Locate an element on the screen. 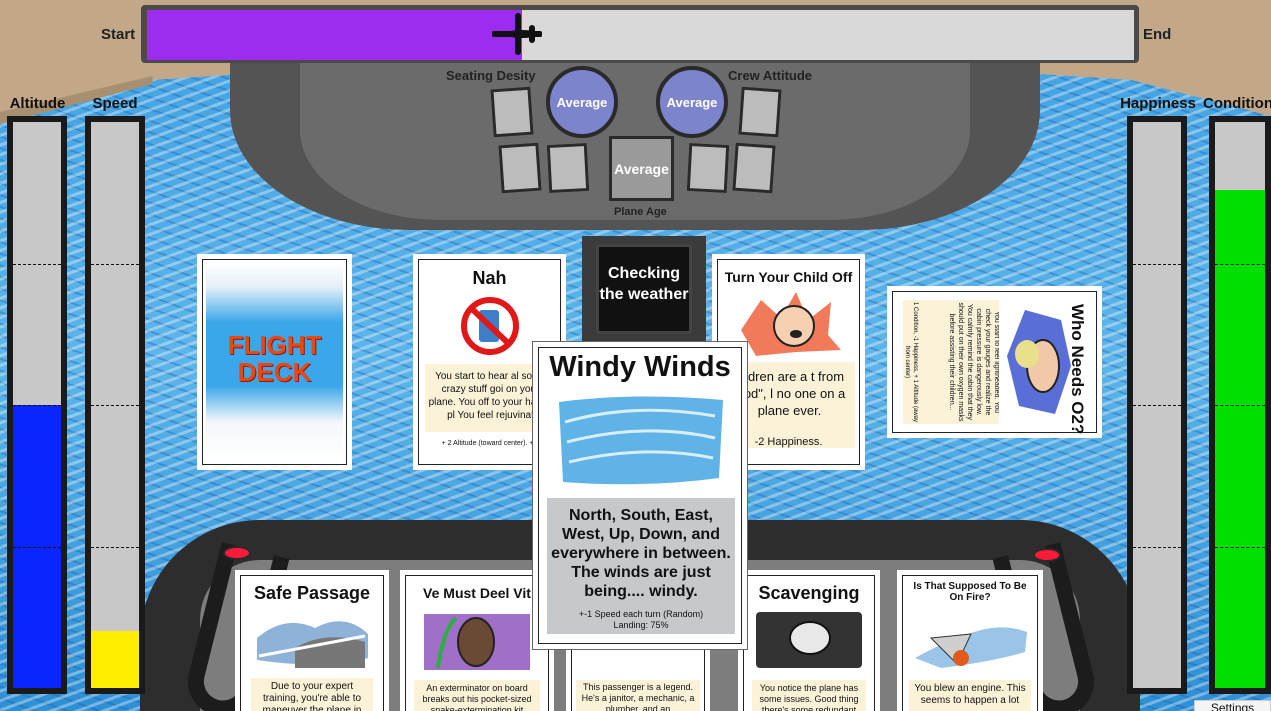 The width and height of the screenshot is (1271, 711). condition-label: Condition is located at coordinates (1237, 103).